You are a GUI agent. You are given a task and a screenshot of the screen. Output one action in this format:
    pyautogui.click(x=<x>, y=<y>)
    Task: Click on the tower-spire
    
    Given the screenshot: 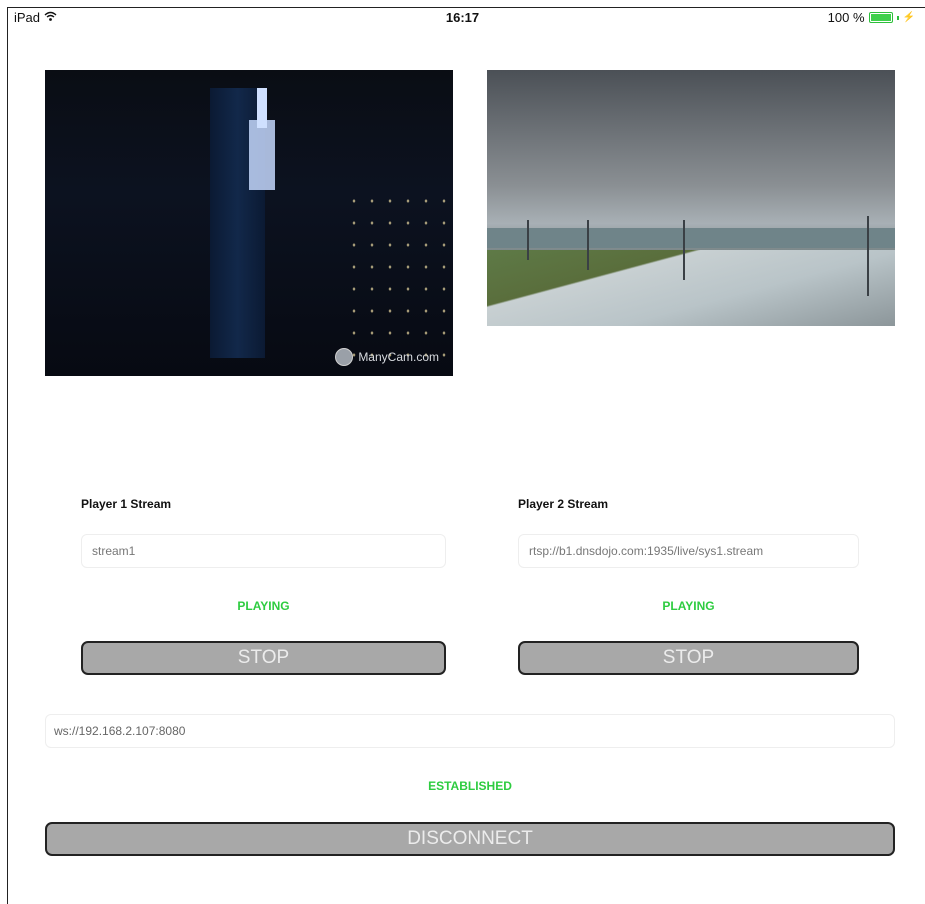 What is the action you would take?
    pyautogui.click(x=262, y=108)
    